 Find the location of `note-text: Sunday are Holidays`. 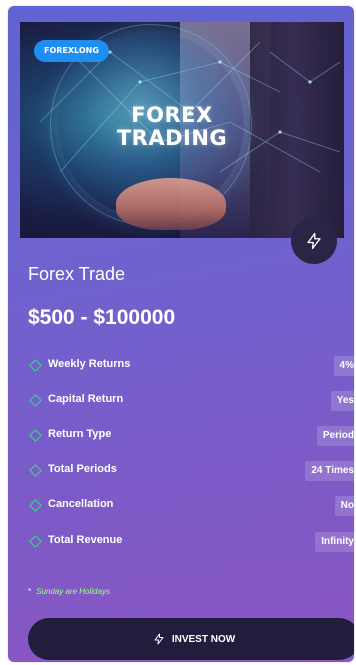

note-text: Sunday are Holidays is located at coordinates (73, 591).